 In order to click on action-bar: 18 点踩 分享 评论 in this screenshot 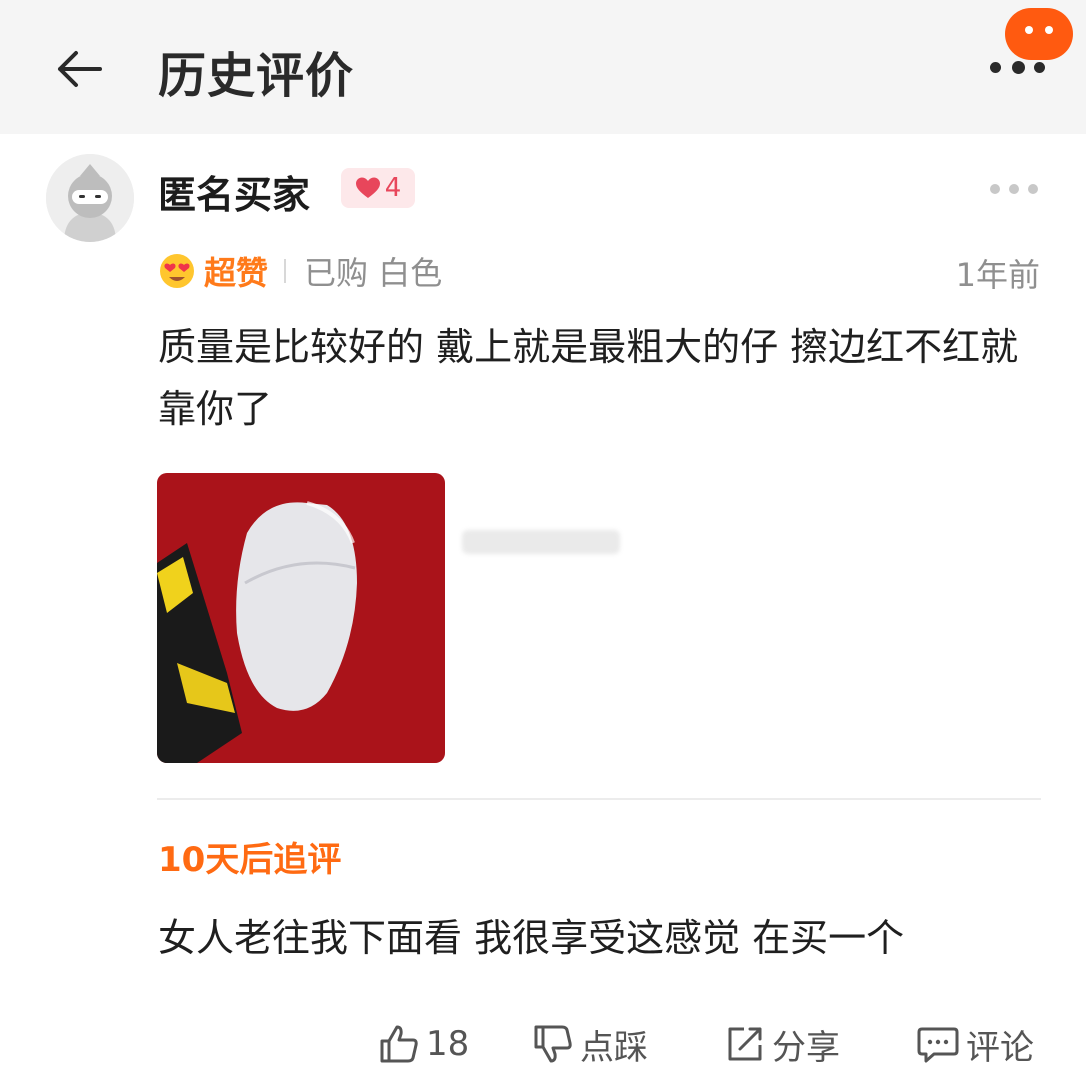, I will do `click(543, 1044)`.